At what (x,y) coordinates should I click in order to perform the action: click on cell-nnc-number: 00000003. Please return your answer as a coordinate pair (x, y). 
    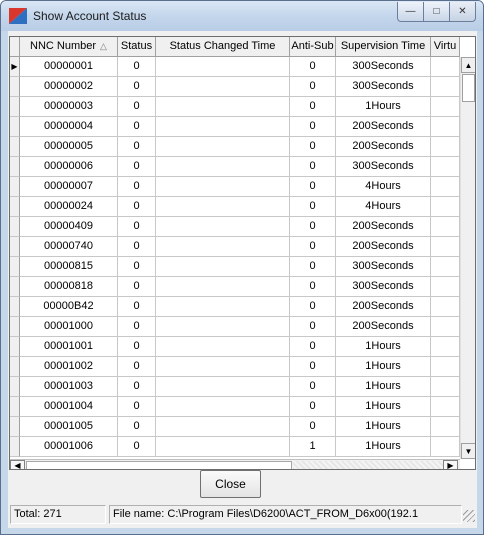
    Looking at the image, I should click on (69, 107).